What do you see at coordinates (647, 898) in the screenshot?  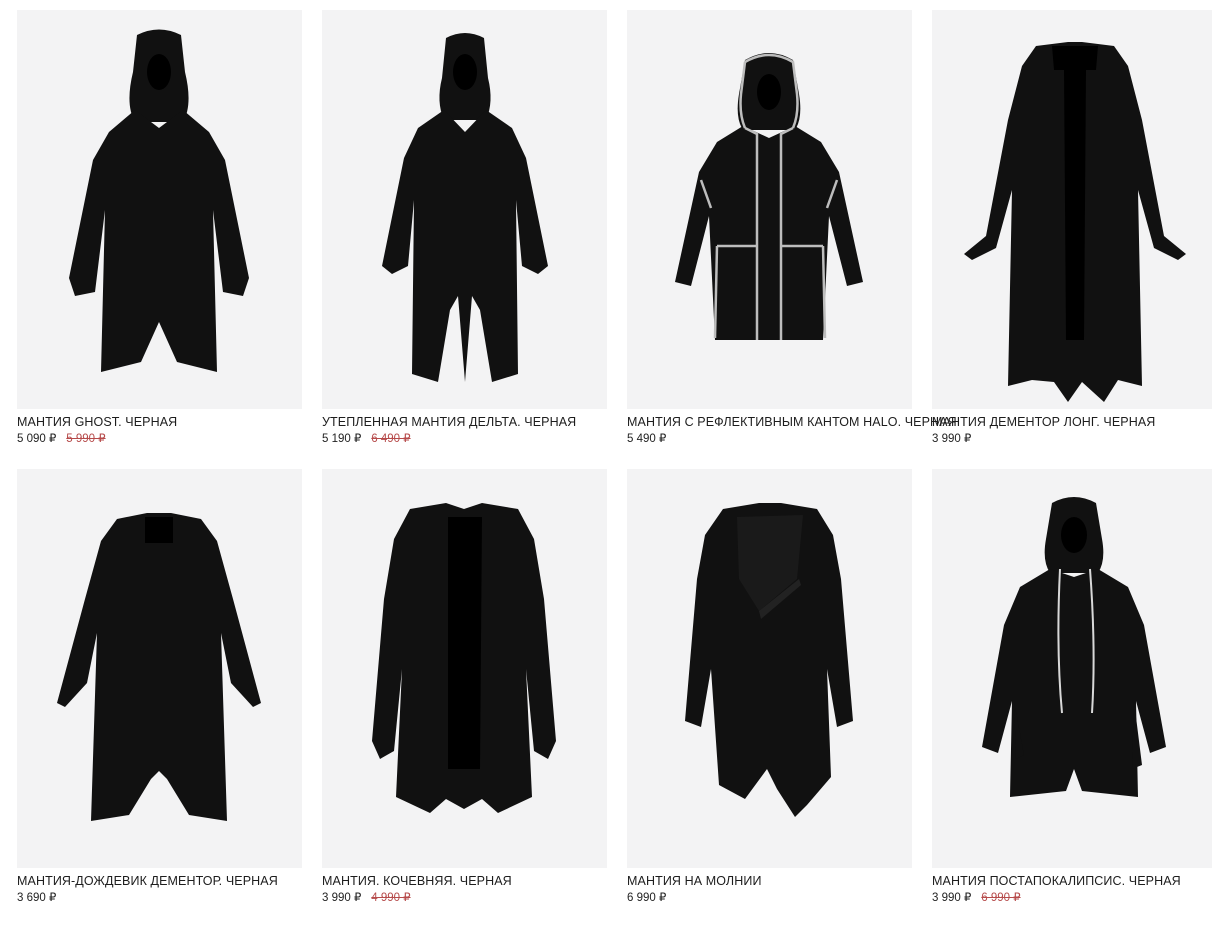 I see `product-price: 6 990 ₽` at bounding box center [647, 898].